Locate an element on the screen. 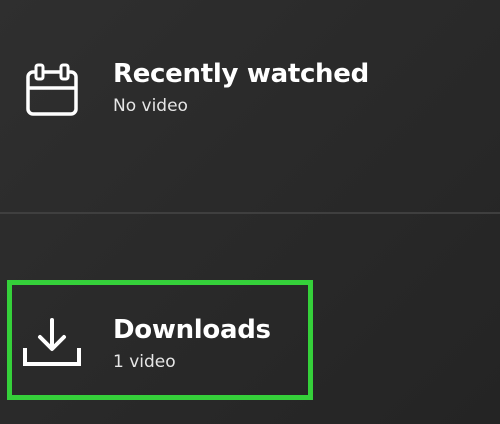  download-icon is located at coordinates (52, 344).